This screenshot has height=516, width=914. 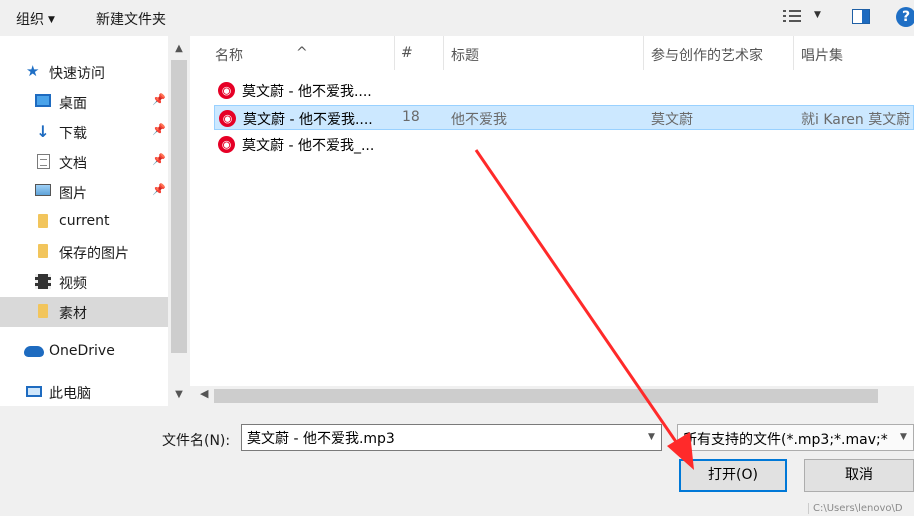 What do you see at coordinates (43, 161) in the screenshot?
I see `document-icon` at bounding box center [43, 161].